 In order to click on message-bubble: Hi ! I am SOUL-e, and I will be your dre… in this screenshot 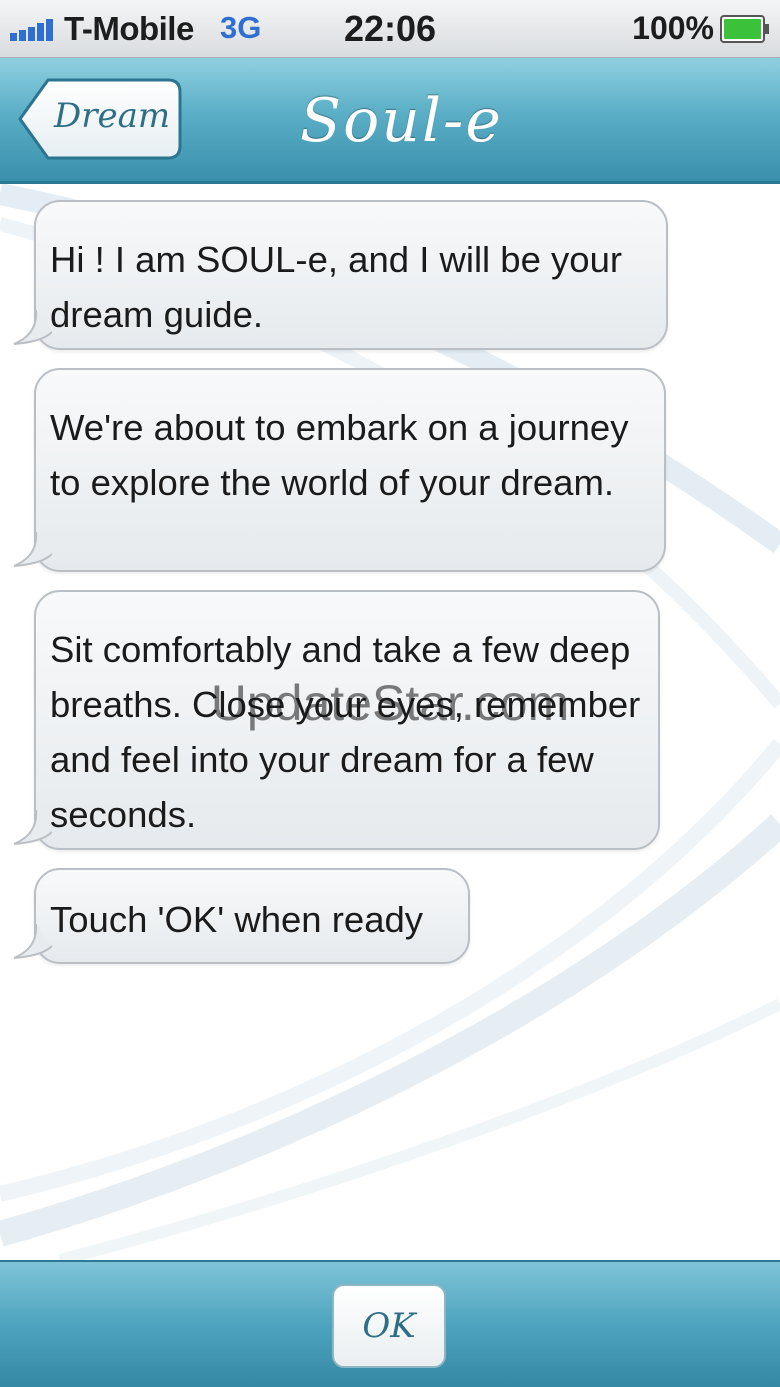, I will do `click(351, 275)`.